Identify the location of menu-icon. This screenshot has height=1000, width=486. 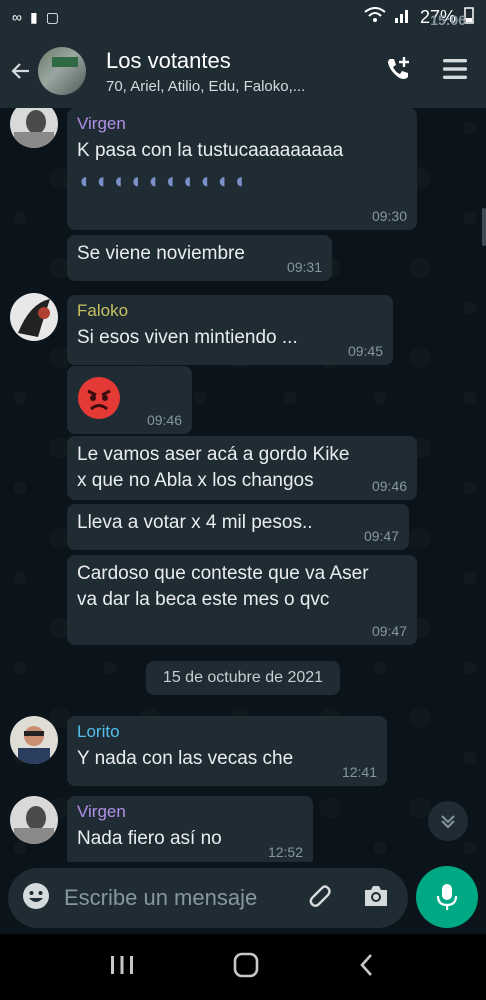
(455, 71).